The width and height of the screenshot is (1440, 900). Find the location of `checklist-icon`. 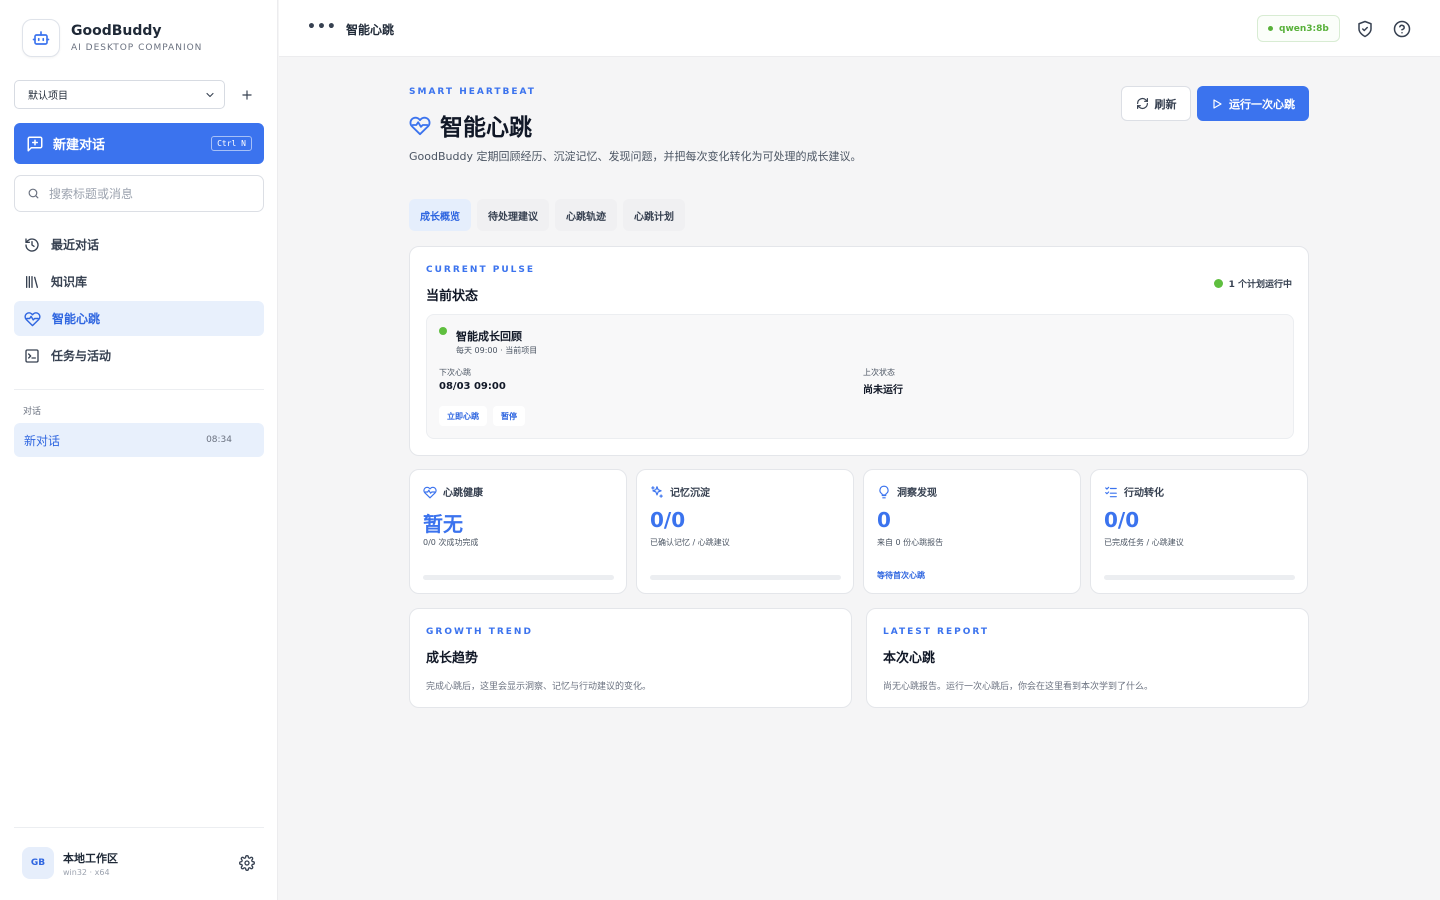

checklist-icon is located at coordinates (1111, 491).